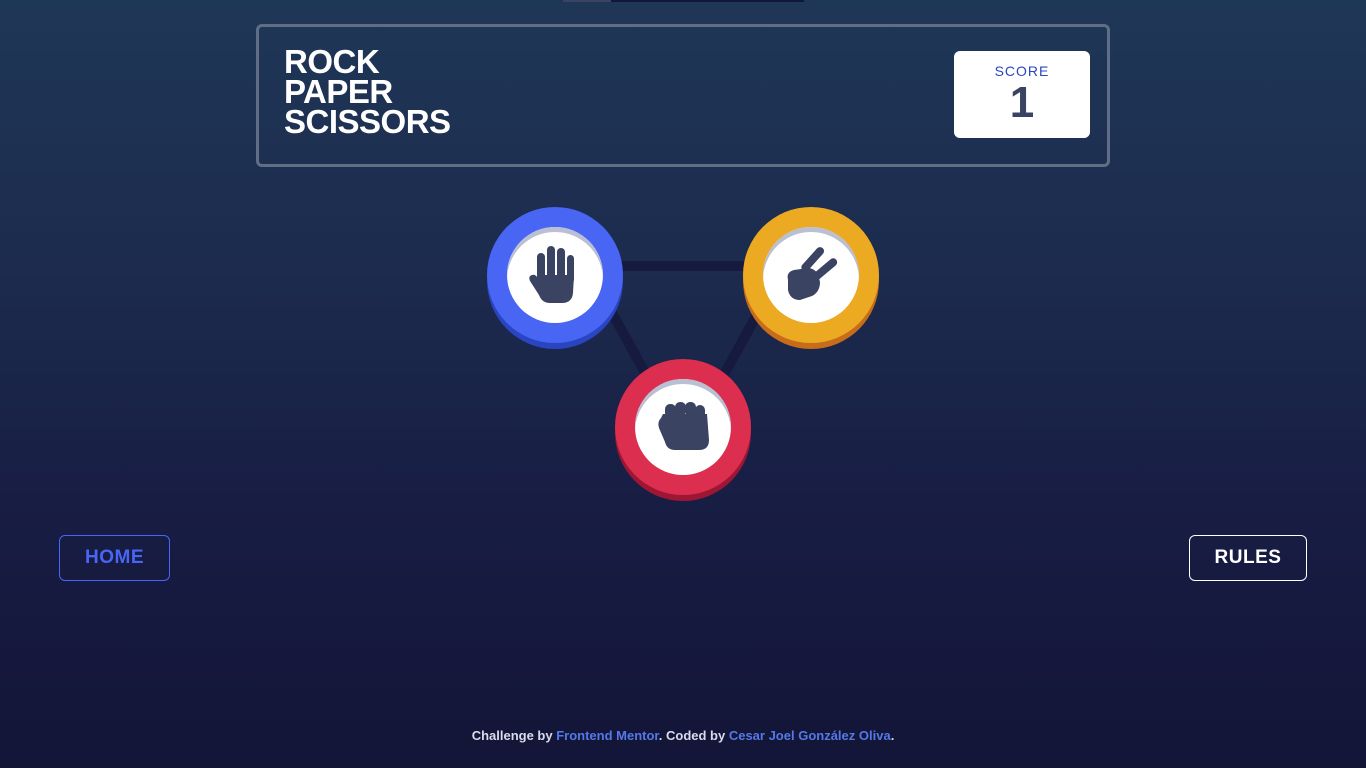 This screenshot has width=1366, height=768. Describe the element at coordinates (892, 735) in the screenshot. I see `footer-suffix: .` at that location.